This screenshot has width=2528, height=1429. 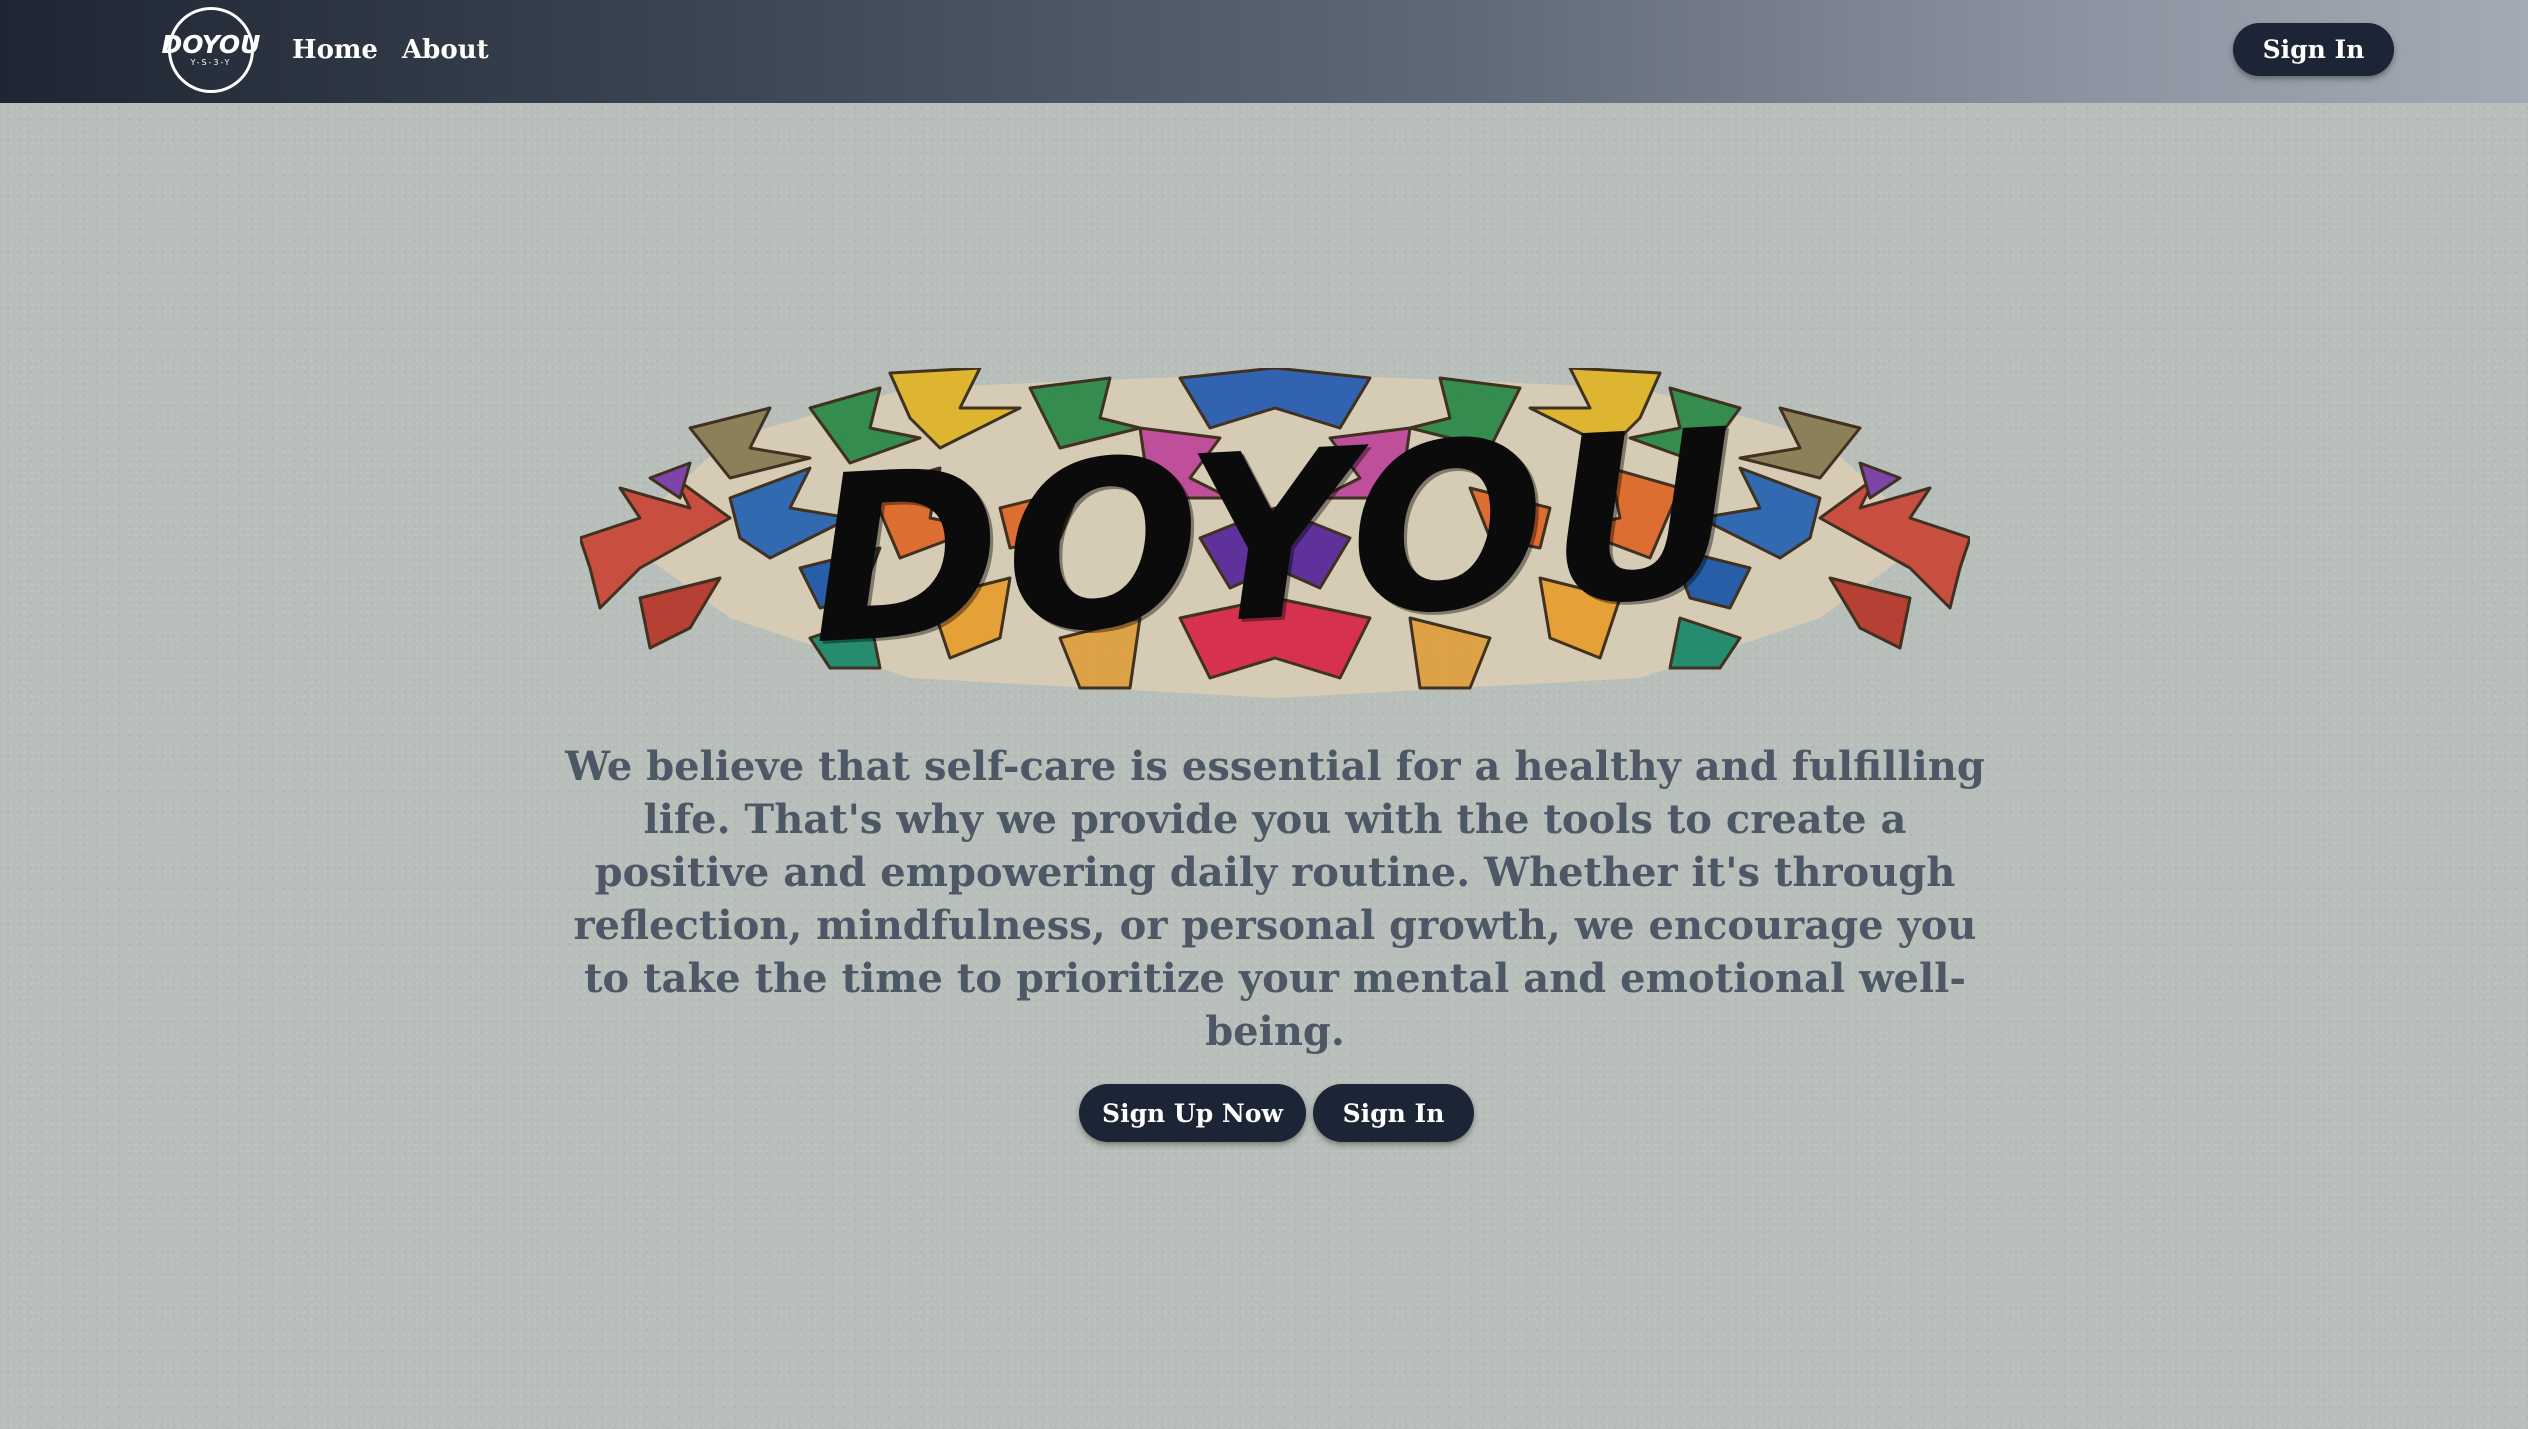 What do you see at coordinates (445, 50) in the screenshot?
I see `nav-about-link: About` at bounding box center [445, 50].